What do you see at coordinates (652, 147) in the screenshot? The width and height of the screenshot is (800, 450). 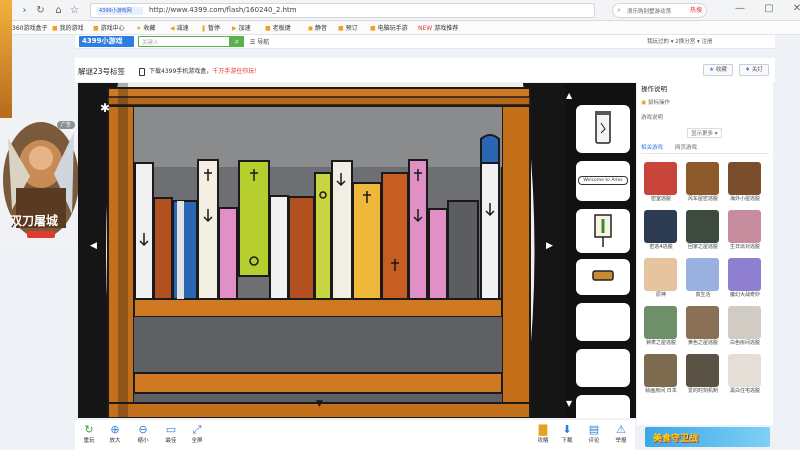 I see `tab-related-games: 相关游戏` at bounding box center [652, 147].